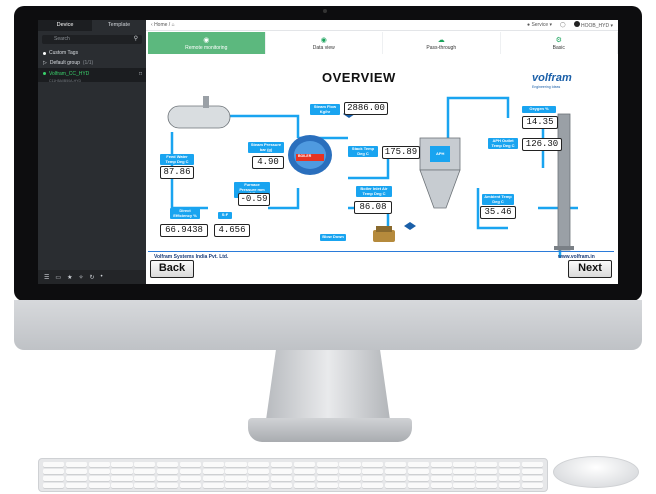 Image resolution: width=656 pixels, height=494 pixels. What do you see at coordinates (119, 25) in the screenshot?
I see `tab-template: Template` at bounding box center [119, 25].